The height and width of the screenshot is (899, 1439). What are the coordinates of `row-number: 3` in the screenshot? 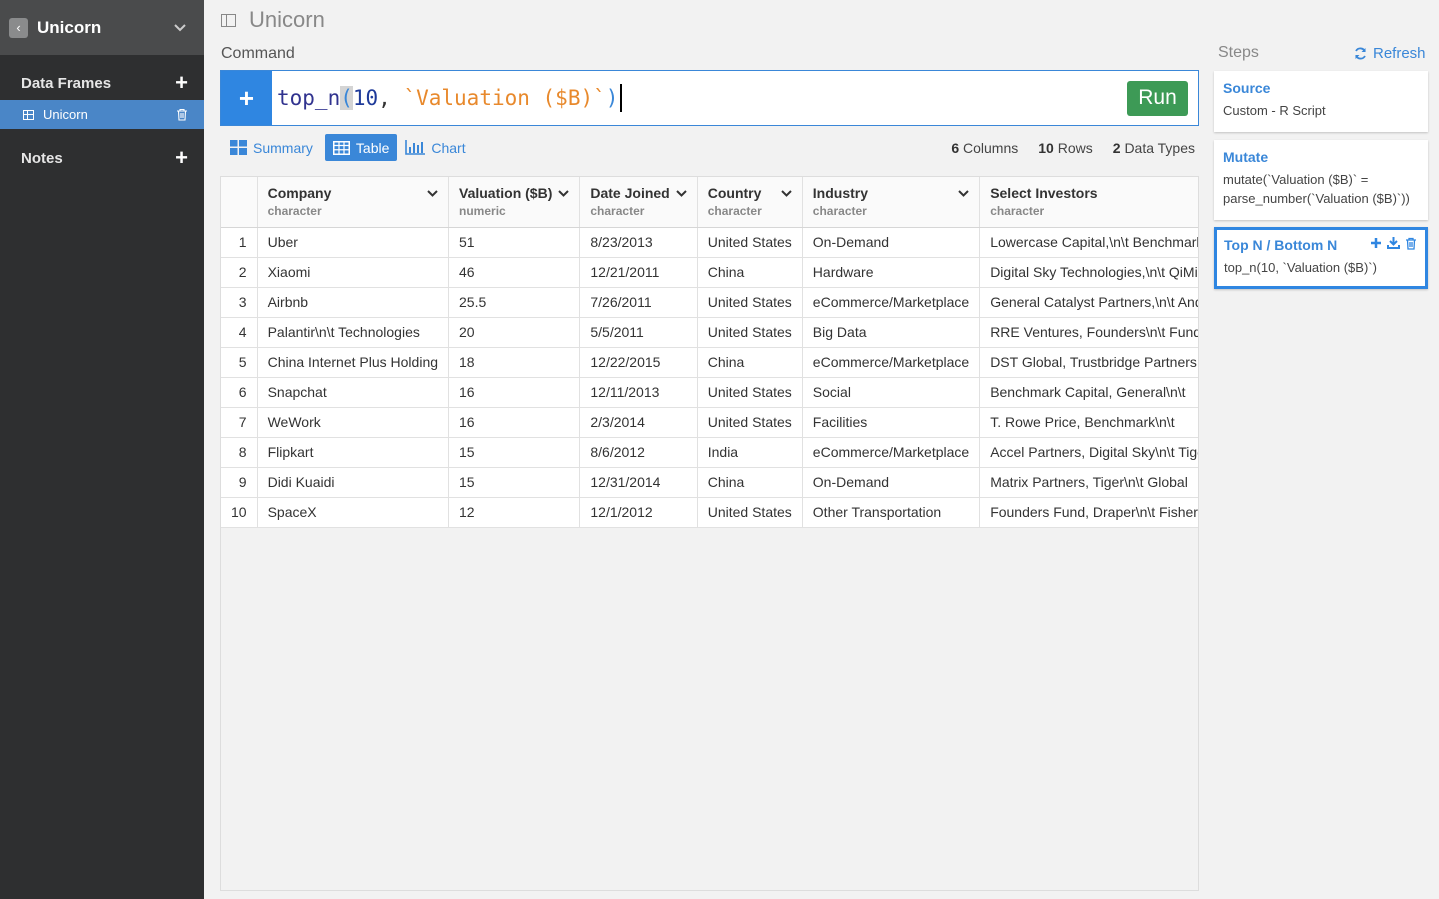 It's located at (239, 302).